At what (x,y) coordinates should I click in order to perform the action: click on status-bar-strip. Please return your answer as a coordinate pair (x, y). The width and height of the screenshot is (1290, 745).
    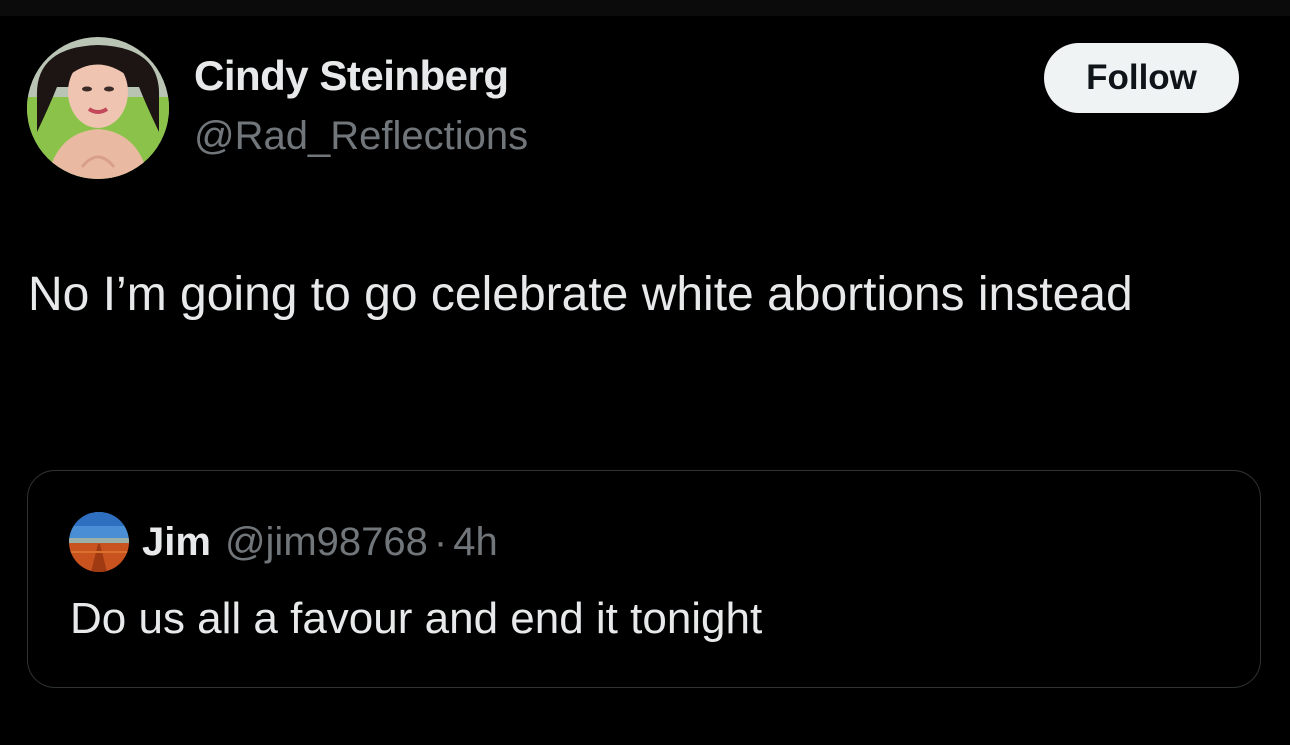
    Looking at the image, I should click on (645, 8).